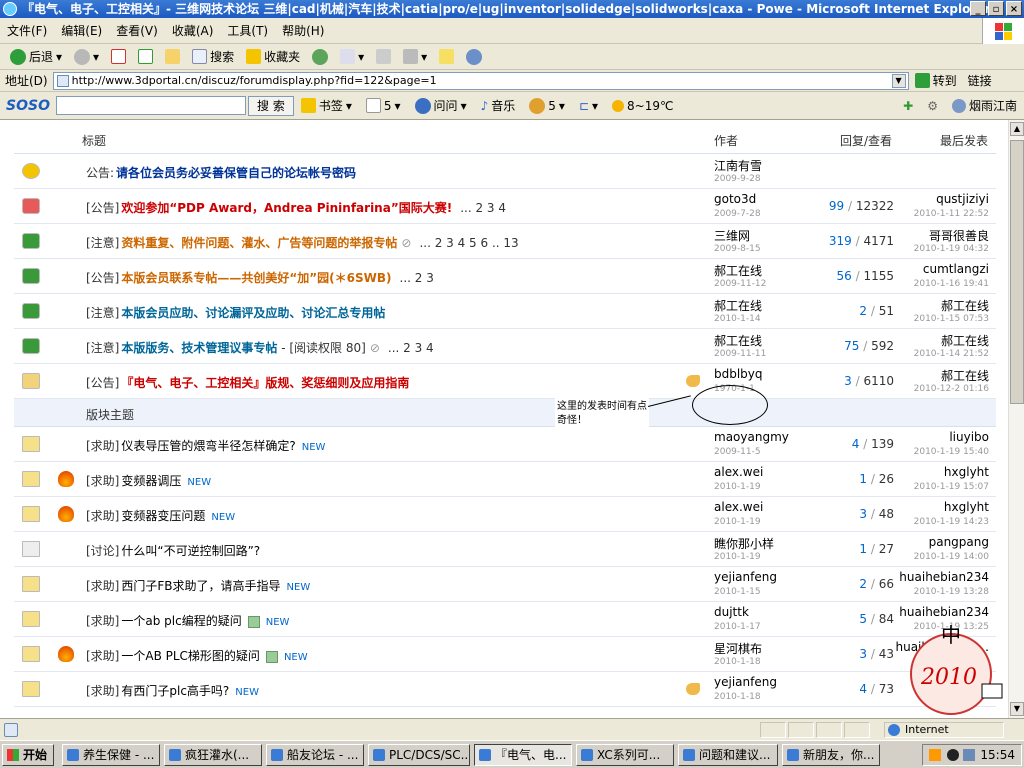 The height and width of the screenshot is (768, 1024). Describe the element at coordinates (86, 57) in the screenshot. I see `forward-button: ▾` at that location.